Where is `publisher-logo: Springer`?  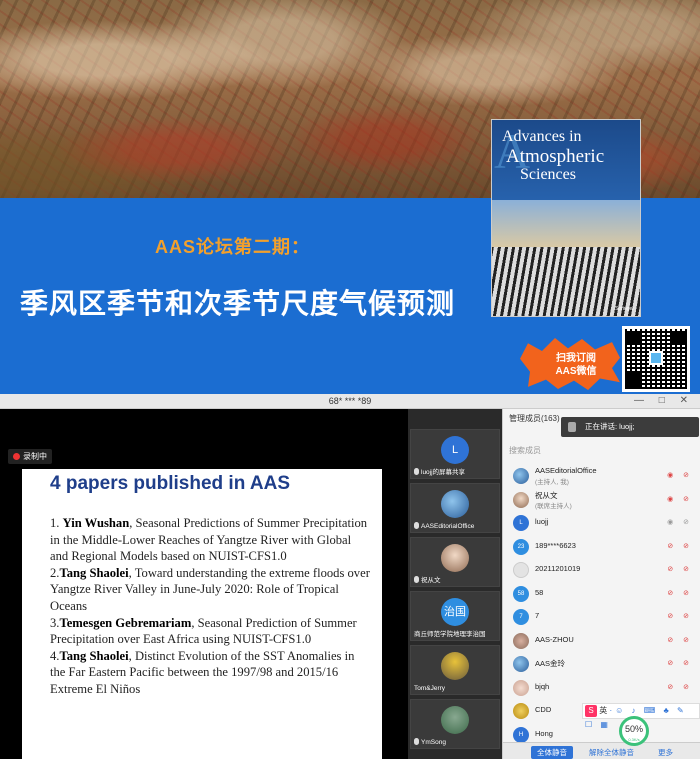
publisher-logo: Springer is located at coordinates (624, 309).